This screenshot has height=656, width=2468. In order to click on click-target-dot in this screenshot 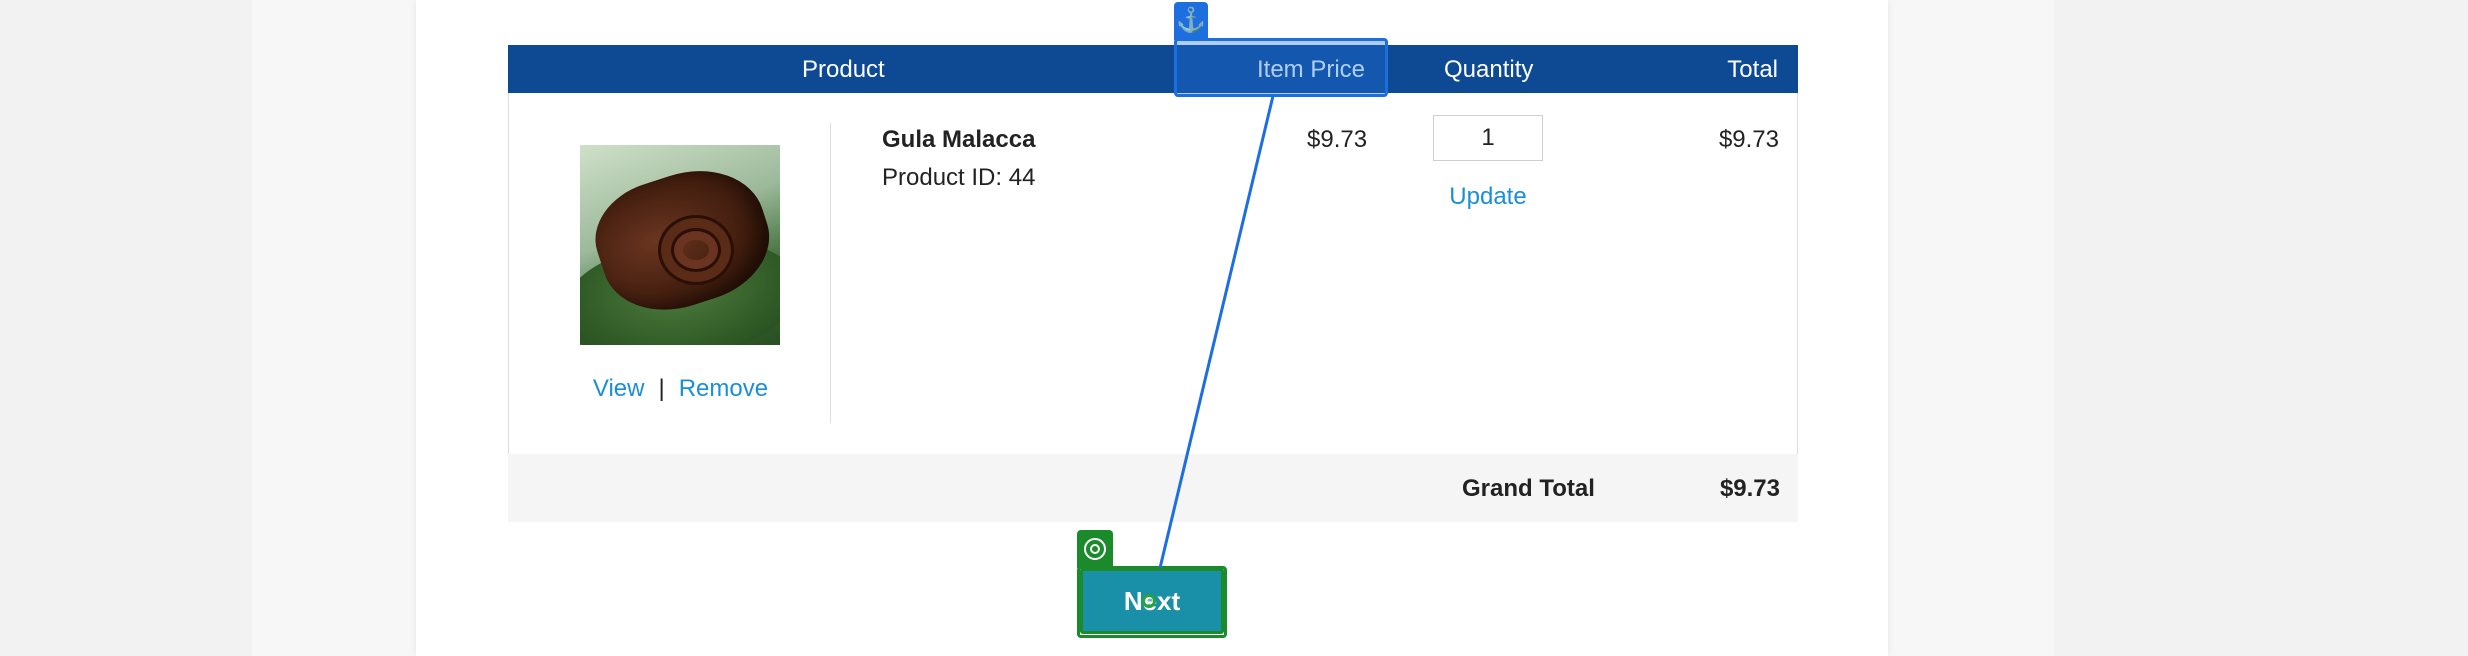, I will do `click(1149, 601)`.